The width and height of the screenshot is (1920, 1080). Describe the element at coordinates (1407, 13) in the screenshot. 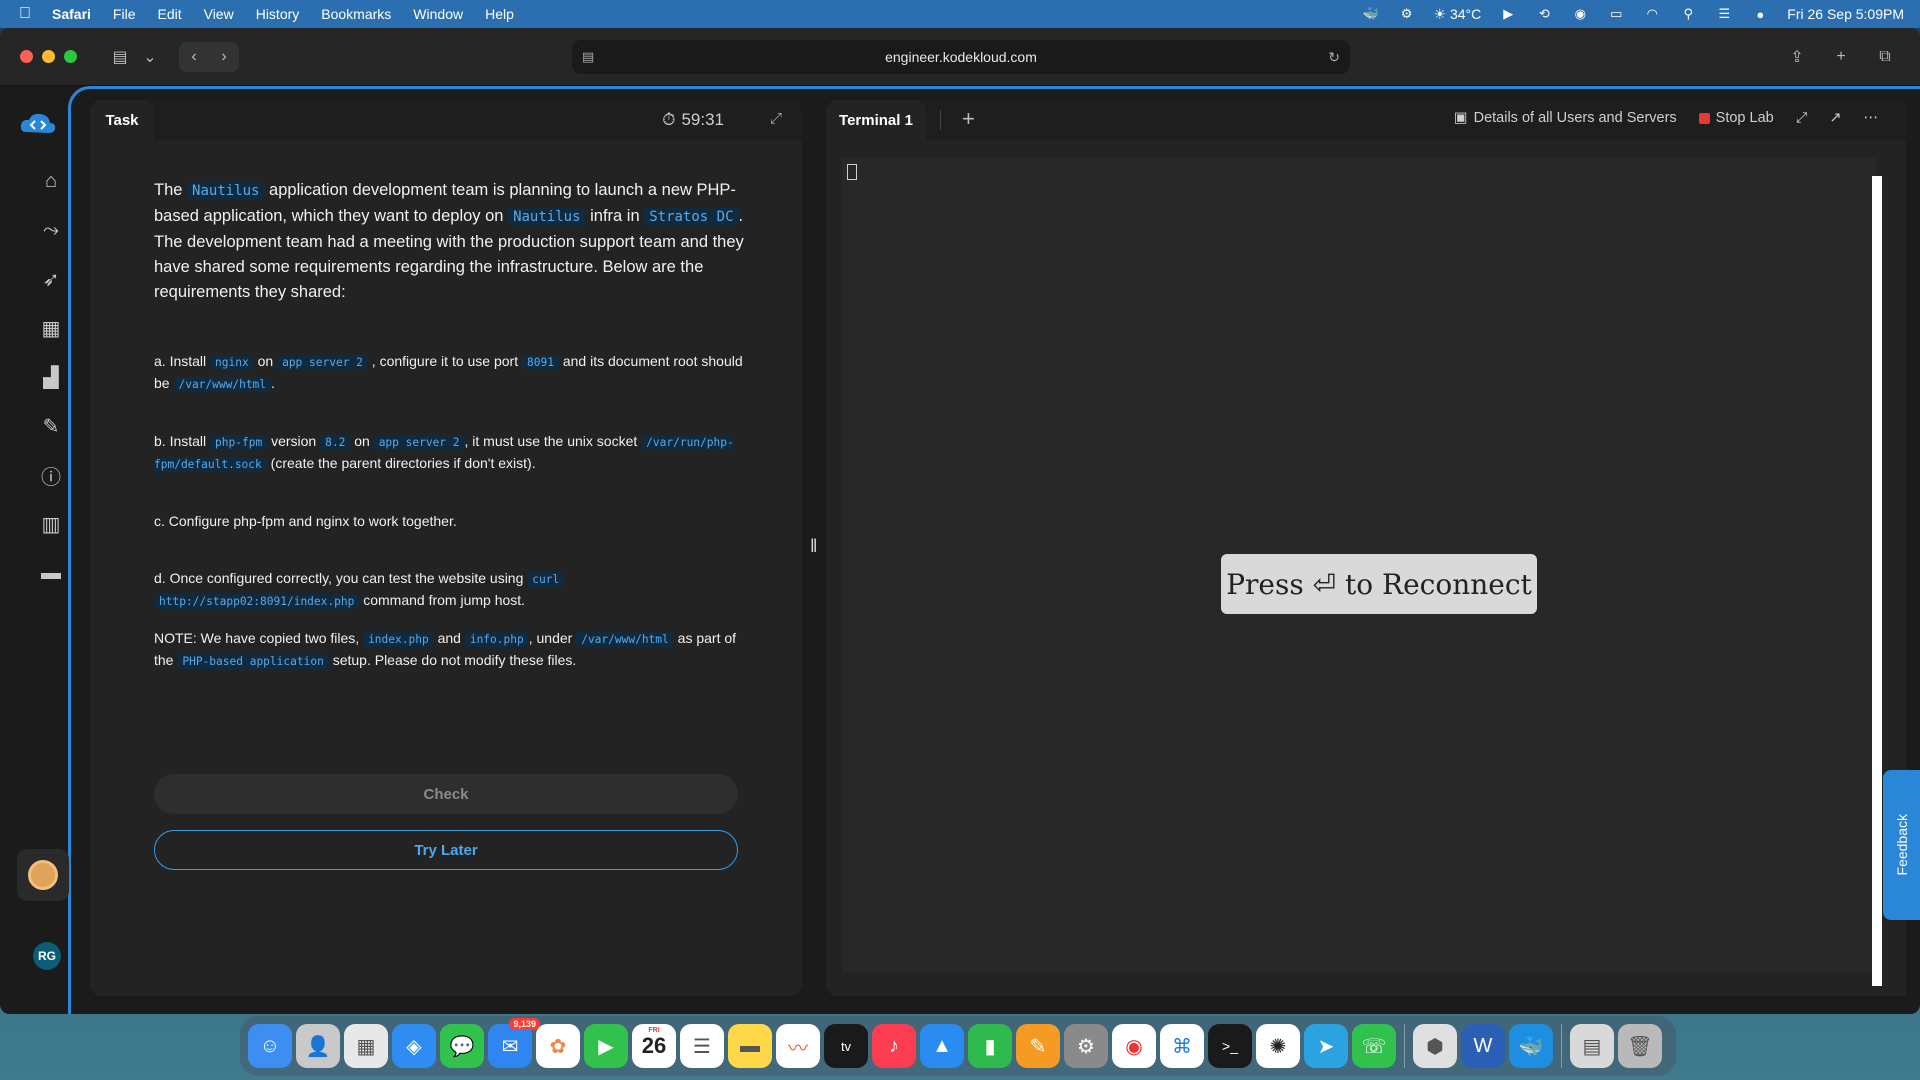

I see `chatgpt-status-icon: ⚙` at that location.